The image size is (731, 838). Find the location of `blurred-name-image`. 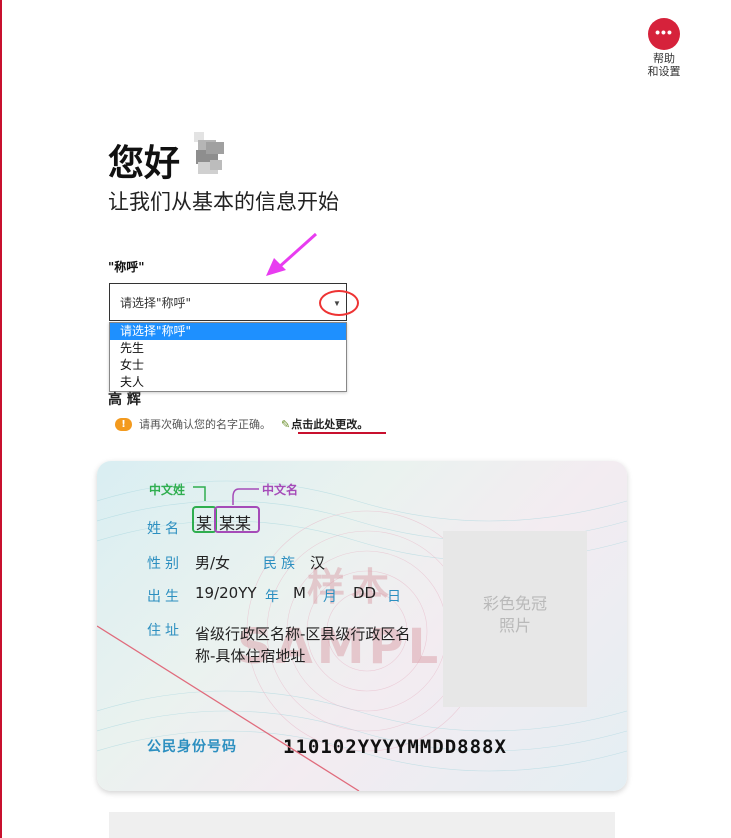

blurred-name-image is located at coordinates (209, 153).